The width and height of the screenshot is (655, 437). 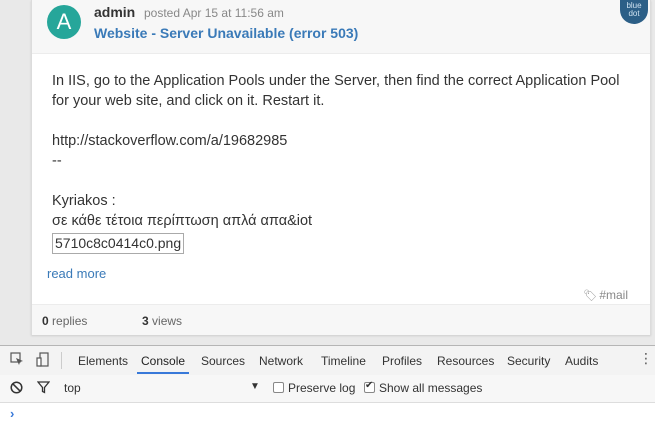 I want to click on tag-item: 🏷 #mail, so click(x=605, y=295).